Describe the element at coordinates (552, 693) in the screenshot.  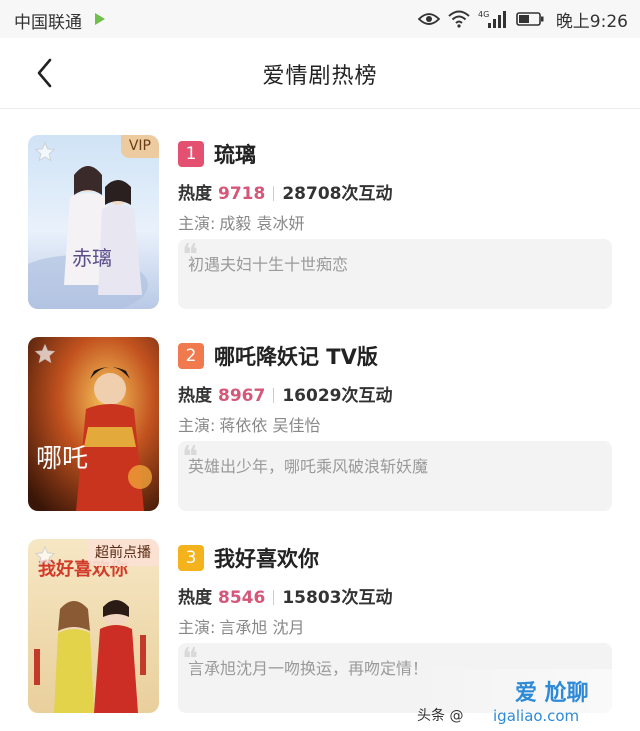
I see `watermark-site: 爱 尬聊` at that location.